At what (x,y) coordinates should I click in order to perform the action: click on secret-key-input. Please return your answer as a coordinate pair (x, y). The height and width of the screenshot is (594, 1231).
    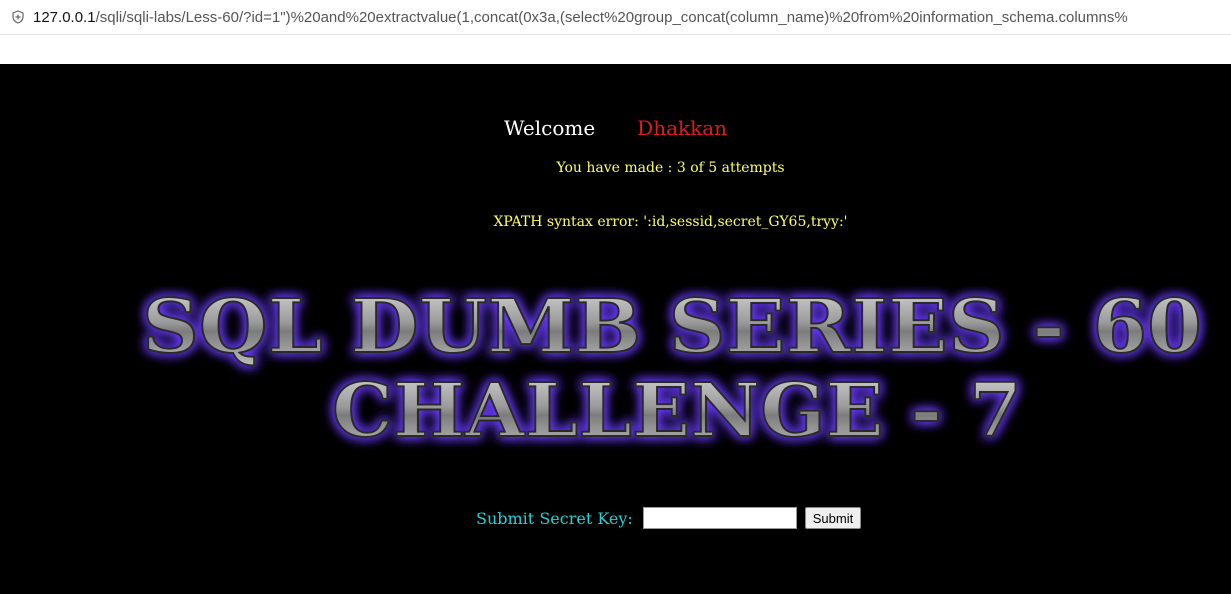
    Looking at the image, I should click on (719, 518).